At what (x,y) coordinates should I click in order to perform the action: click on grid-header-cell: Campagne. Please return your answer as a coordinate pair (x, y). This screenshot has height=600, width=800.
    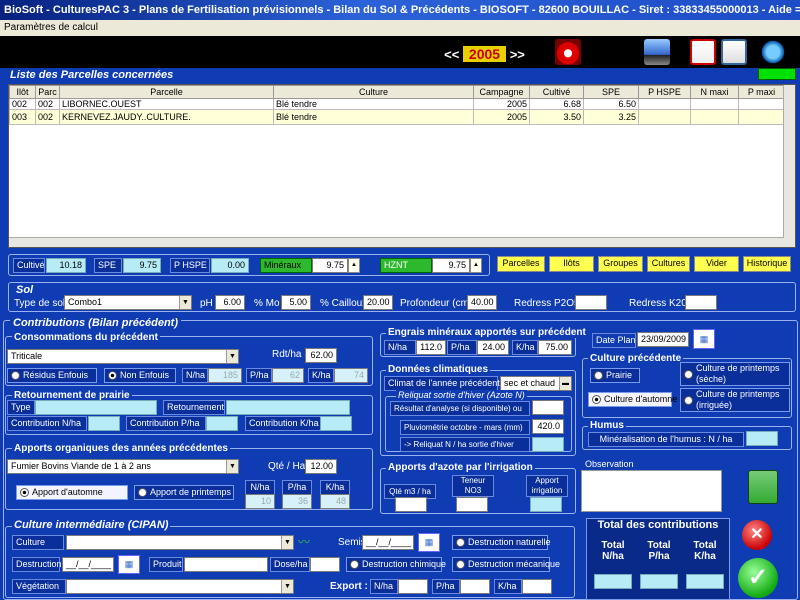
    Looking at the image, I should click on (501, 92).